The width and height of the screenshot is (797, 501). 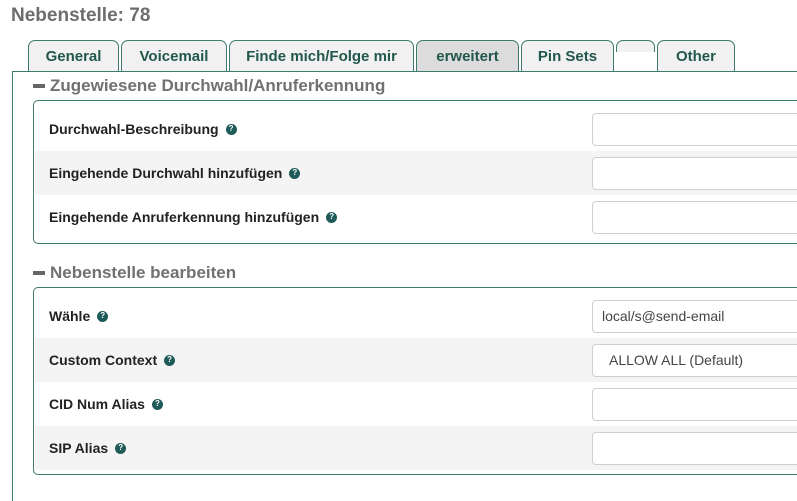 I want to click on label-text: Custom Context, so click(x=103, y=360).